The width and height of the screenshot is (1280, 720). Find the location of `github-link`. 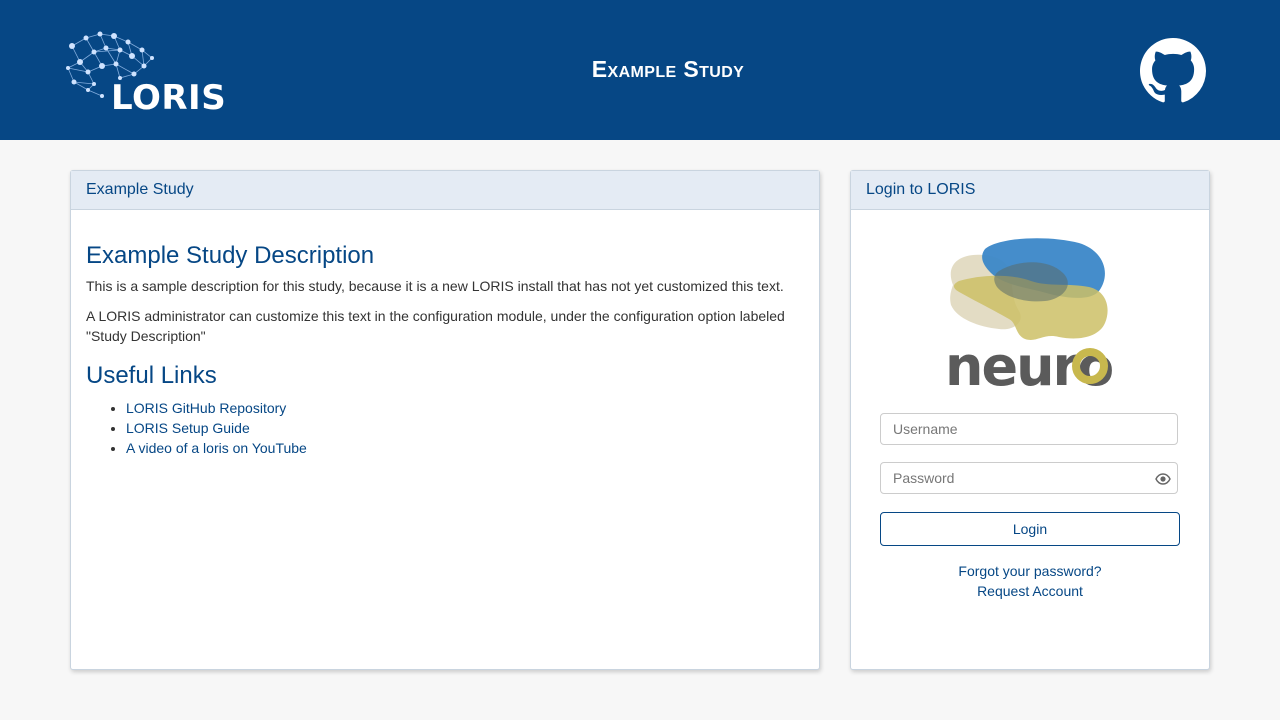

github-link is located at coordinates (1173, 71).